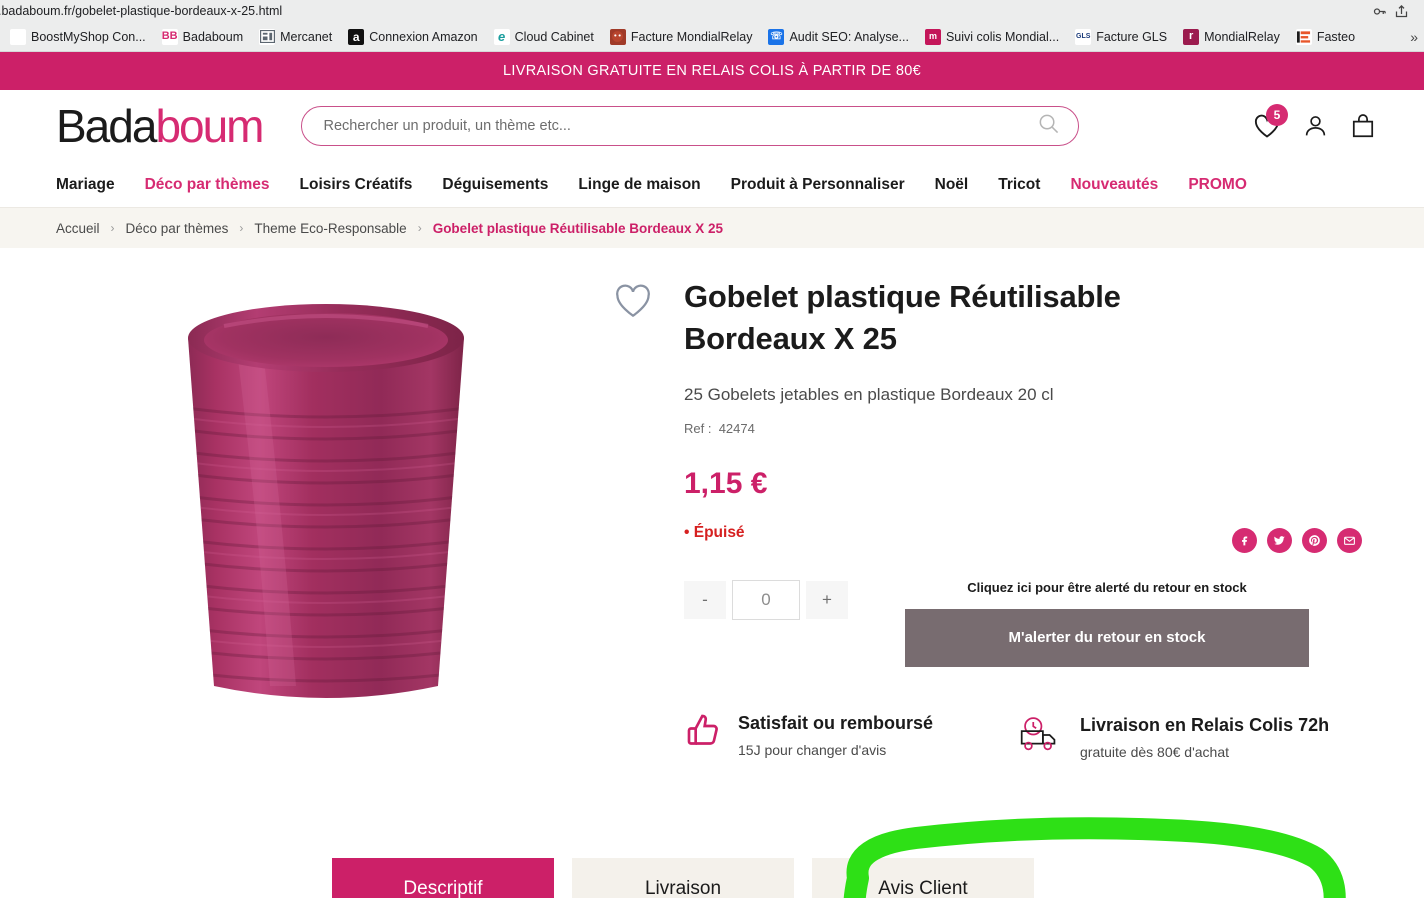  Describe the element at coordinates (1336, 36) in the screenshot. I see `bookmark-label: Fasteo` at that location.